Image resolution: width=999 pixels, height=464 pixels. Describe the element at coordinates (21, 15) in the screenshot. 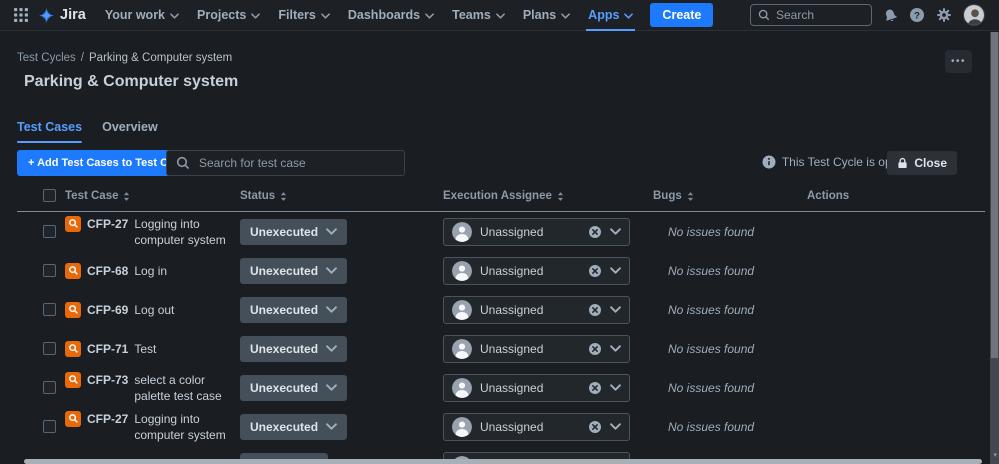

I see `app-switcher-icon` at that location.